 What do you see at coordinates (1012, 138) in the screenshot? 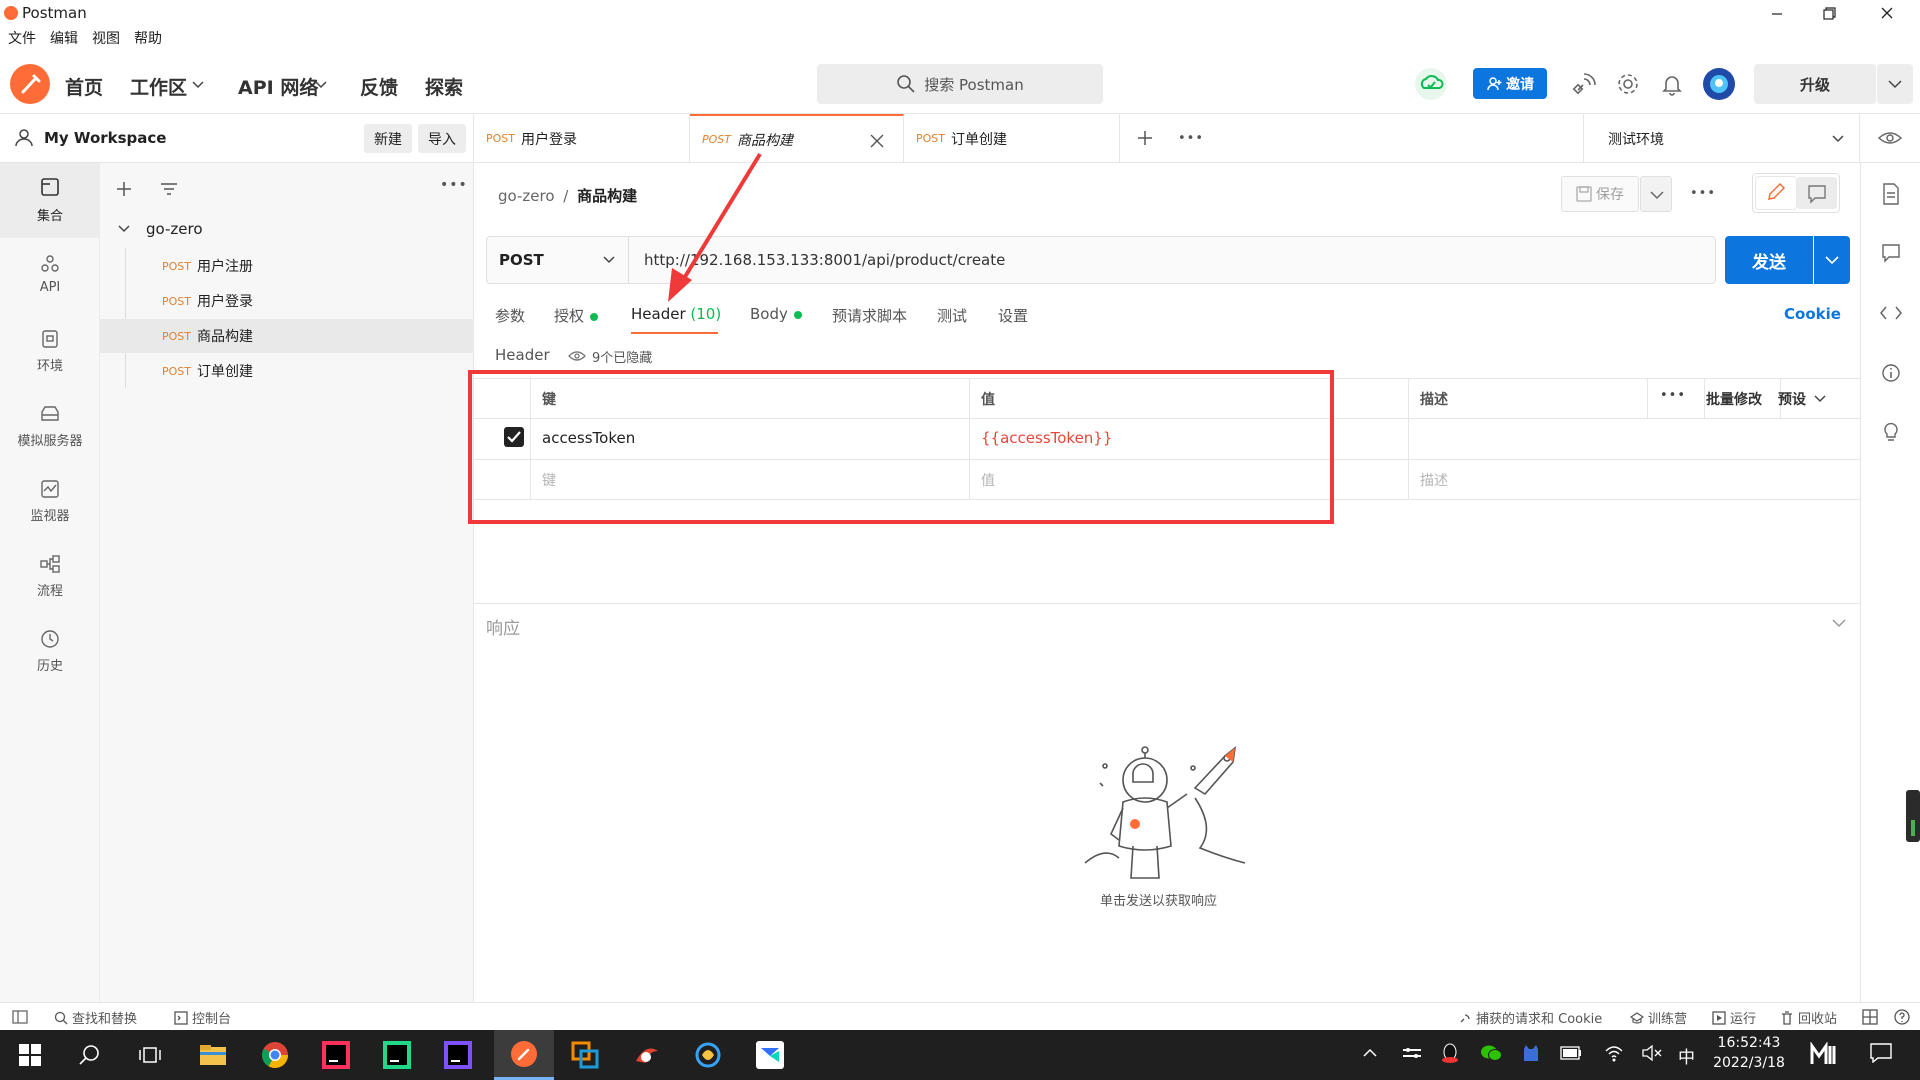
I see `tab-order-create: POST 订单创建` at bounding box center [1012, 138].